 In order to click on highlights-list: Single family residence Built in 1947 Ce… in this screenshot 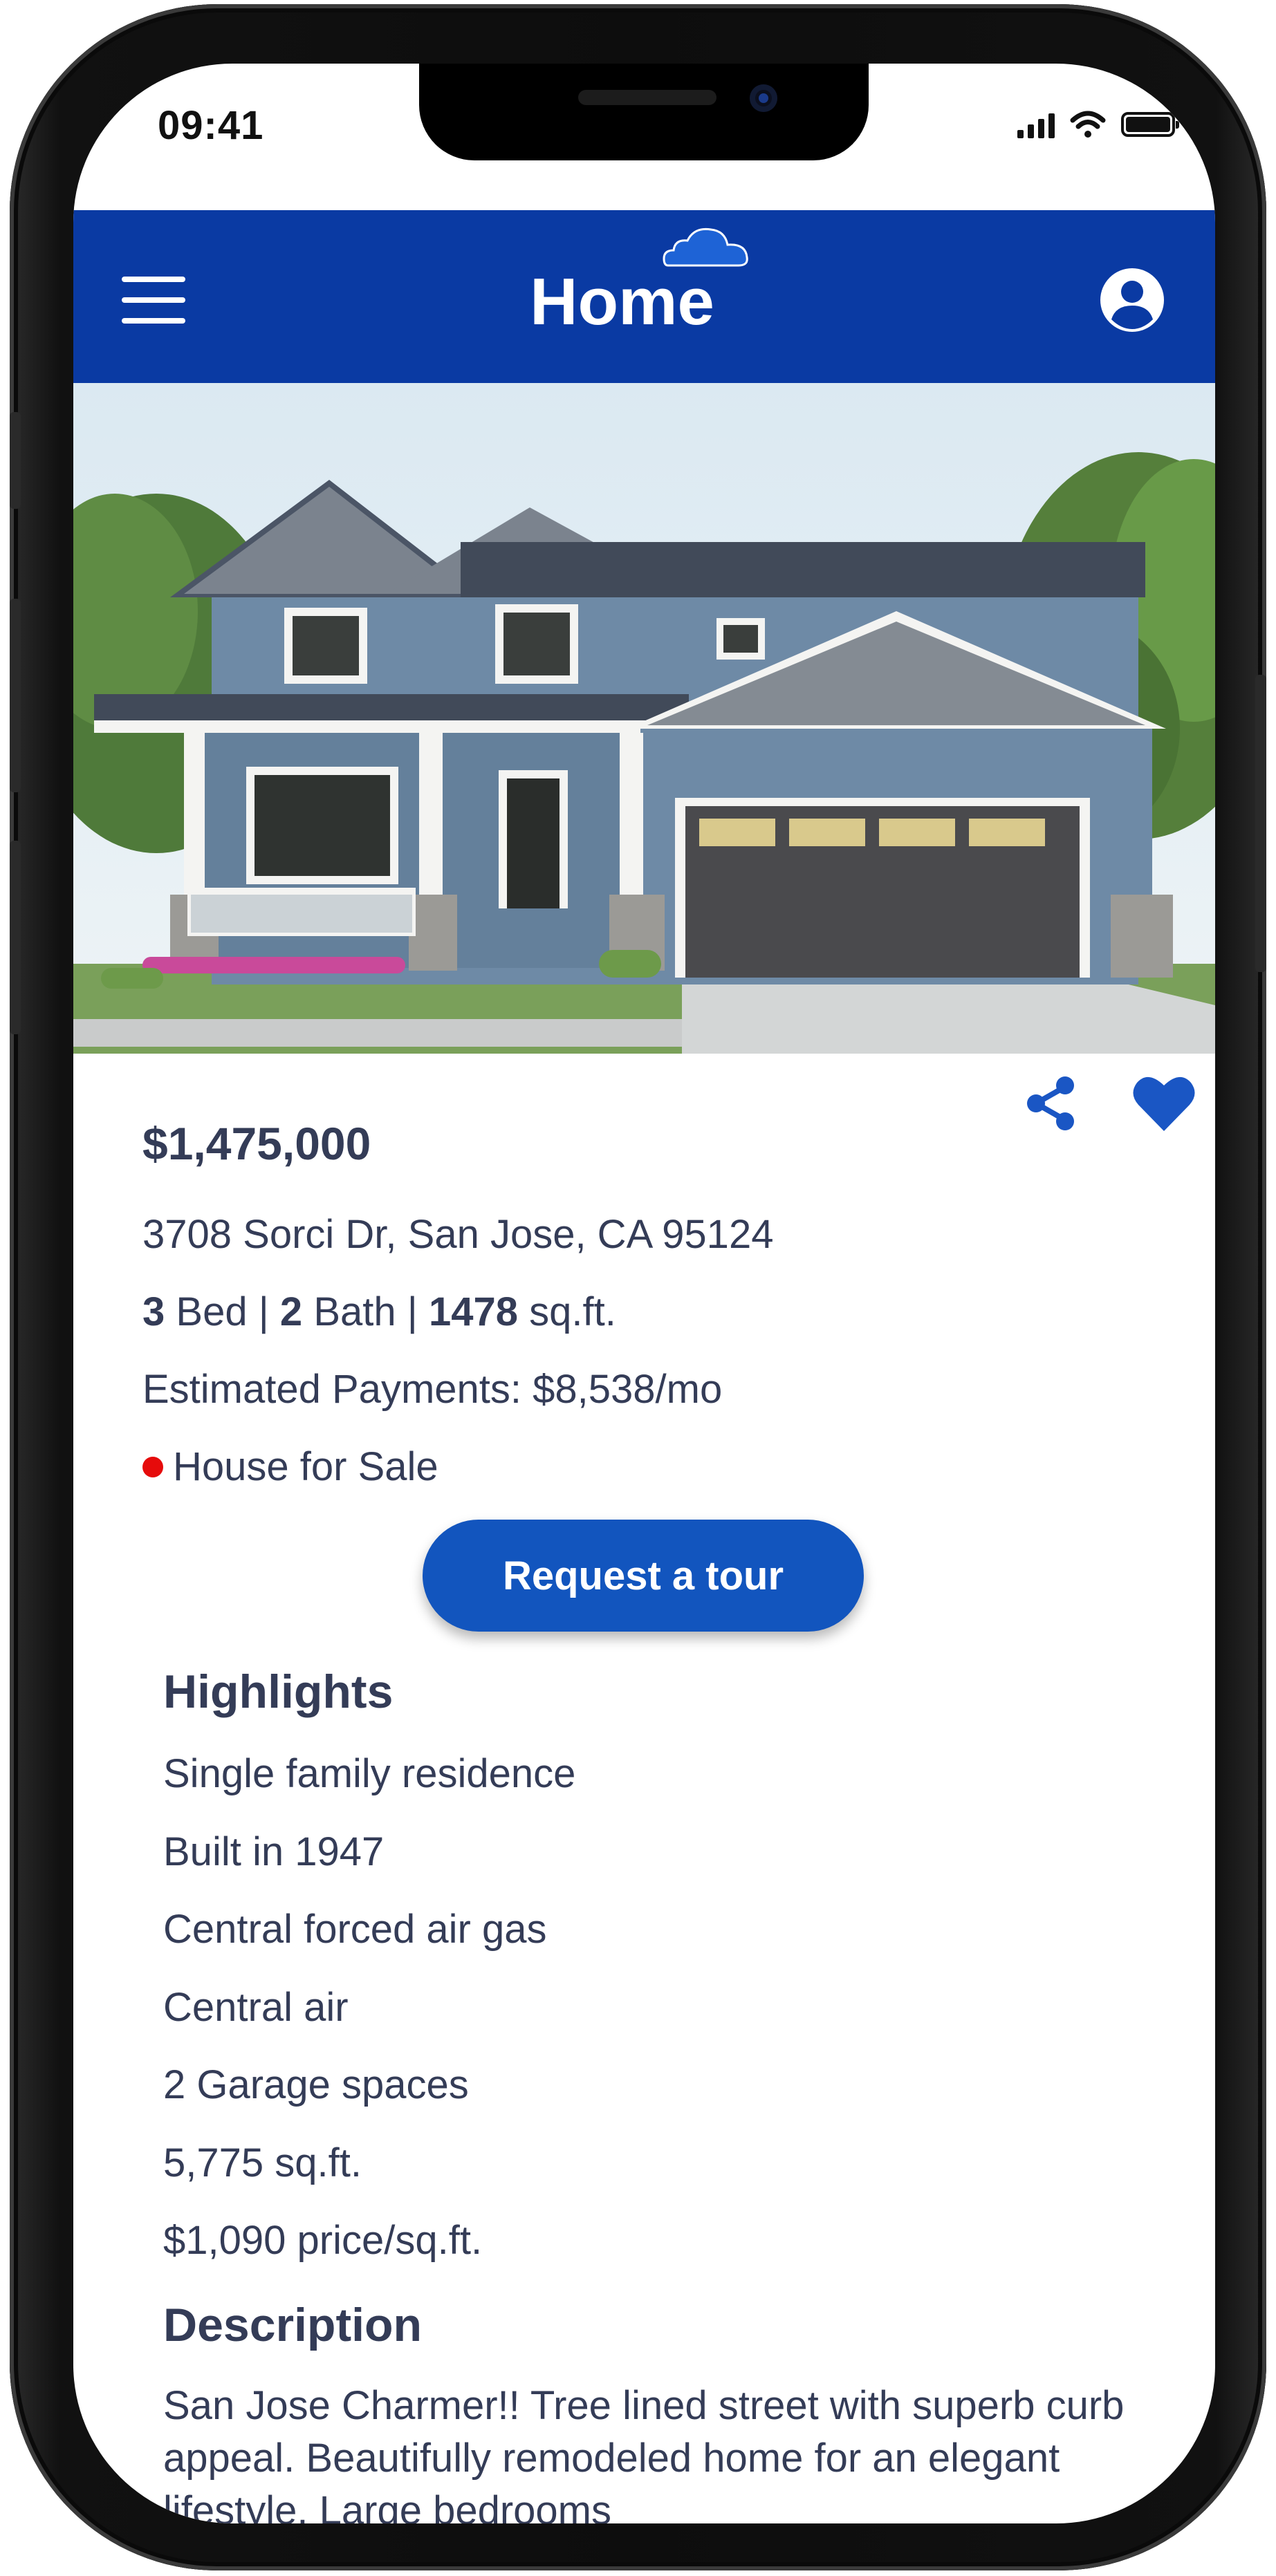, I will do `click(369, 2021)`.